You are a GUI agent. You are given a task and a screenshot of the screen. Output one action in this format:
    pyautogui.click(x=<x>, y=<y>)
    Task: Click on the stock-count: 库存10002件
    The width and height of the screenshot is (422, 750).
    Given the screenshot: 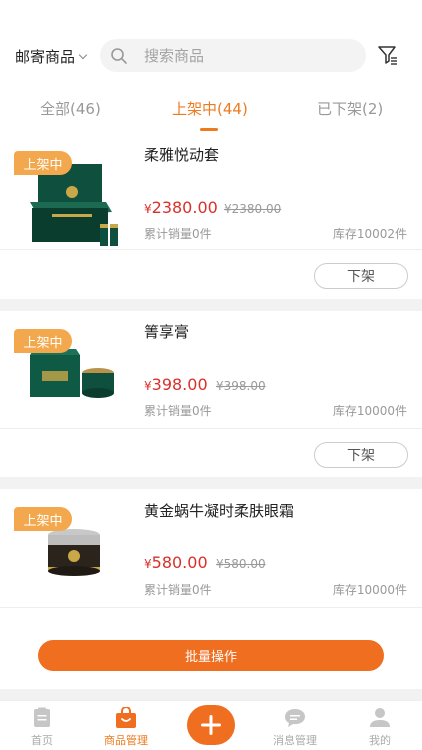 What is the action you would take?
    pyautogui.click(x=369, y=234)
    